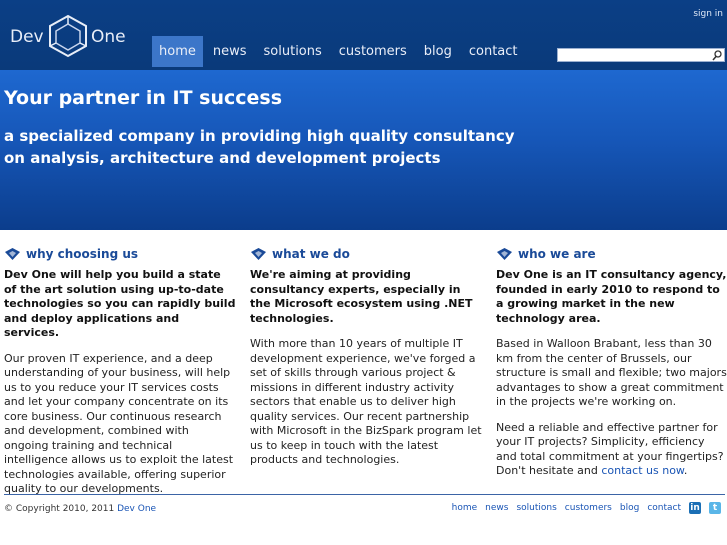 The height and width of the screenshot is (545, 727). I want to click on dev-one-logo: Dev One, so click(72, 34).